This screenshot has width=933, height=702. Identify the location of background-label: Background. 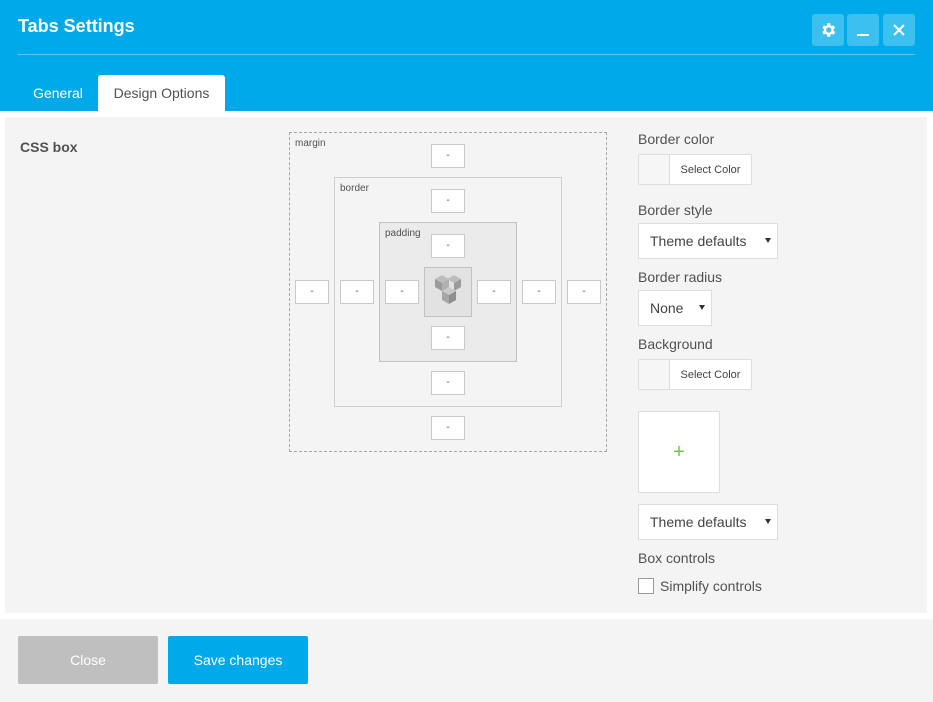
(675, 344).